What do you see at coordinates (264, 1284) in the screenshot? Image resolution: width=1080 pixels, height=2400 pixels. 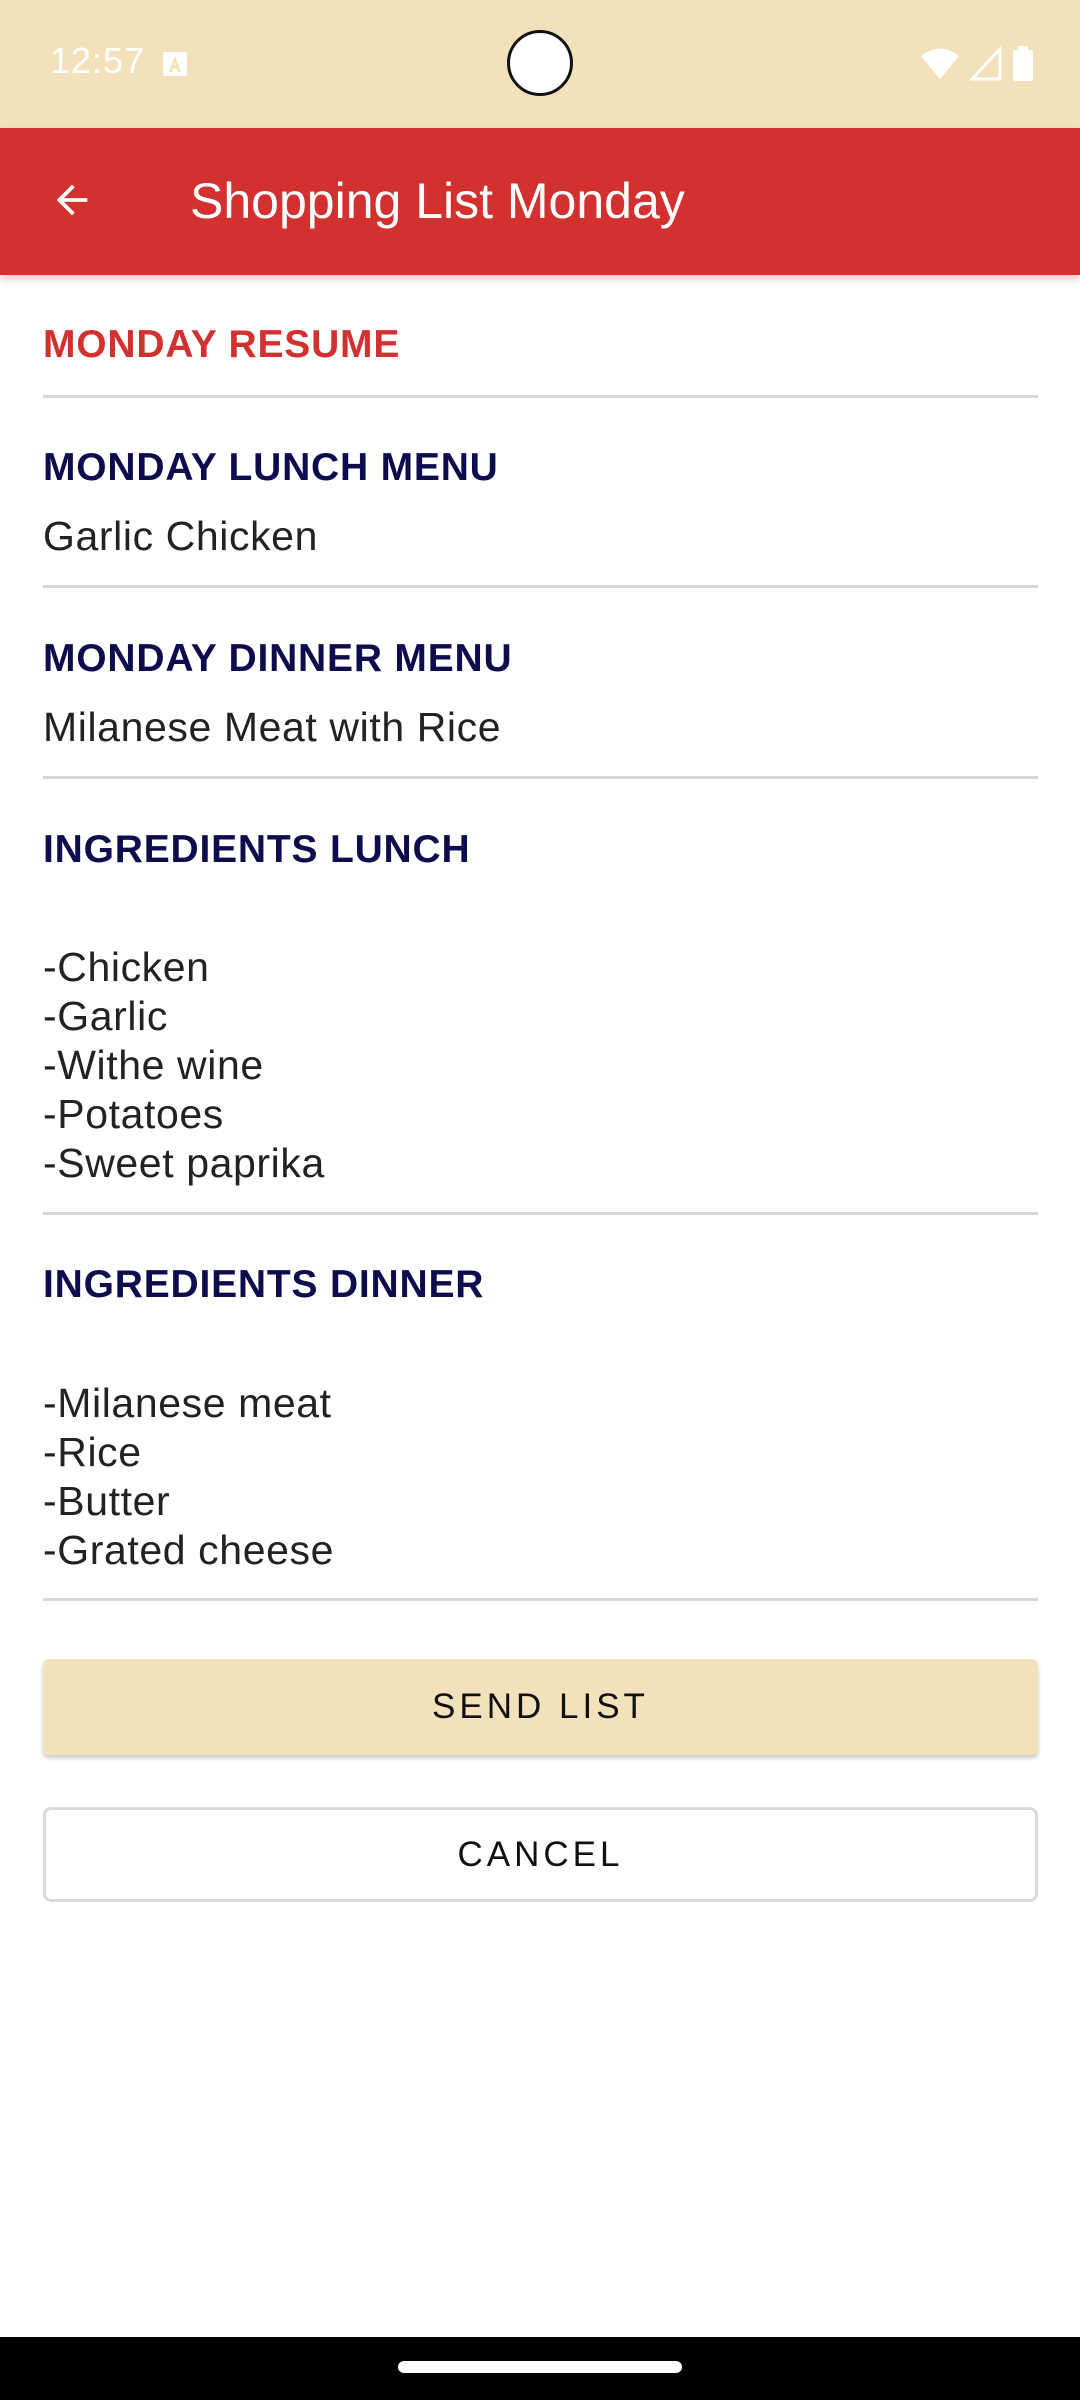 I see `ingredients-dinner-header: INGREDIENTS DINNER` at bounding box center [264, 1284].